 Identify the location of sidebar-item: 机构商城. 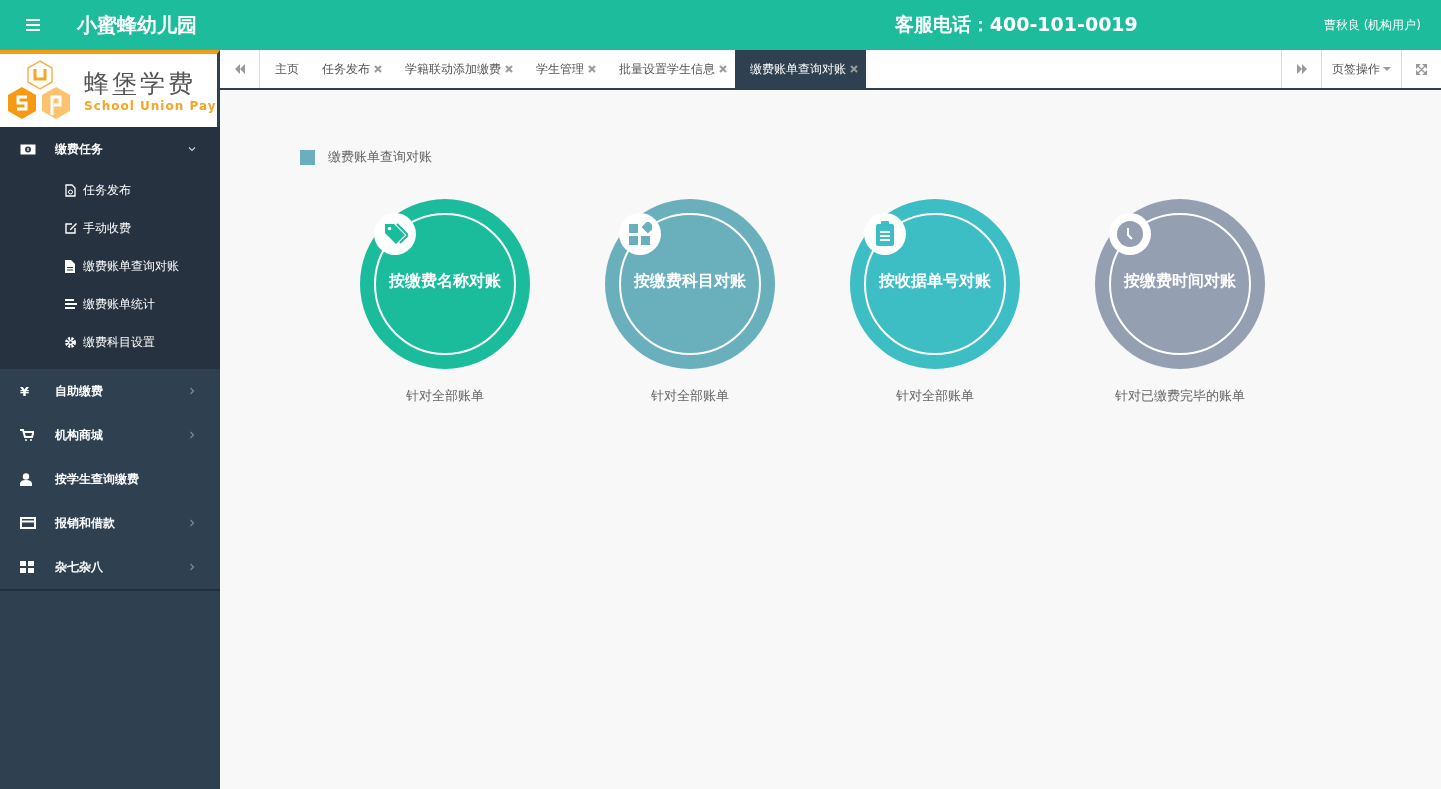
(110, 435).